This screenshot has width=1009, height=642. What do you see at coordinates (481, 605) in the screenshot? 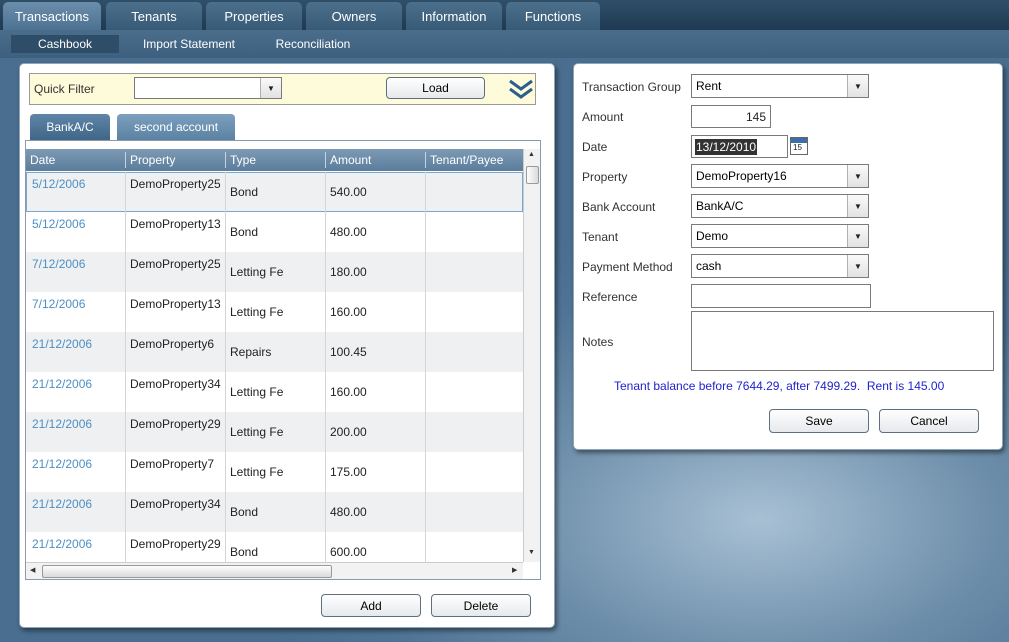
I see `delete-button: Delete` at bounding box center [481, 605].